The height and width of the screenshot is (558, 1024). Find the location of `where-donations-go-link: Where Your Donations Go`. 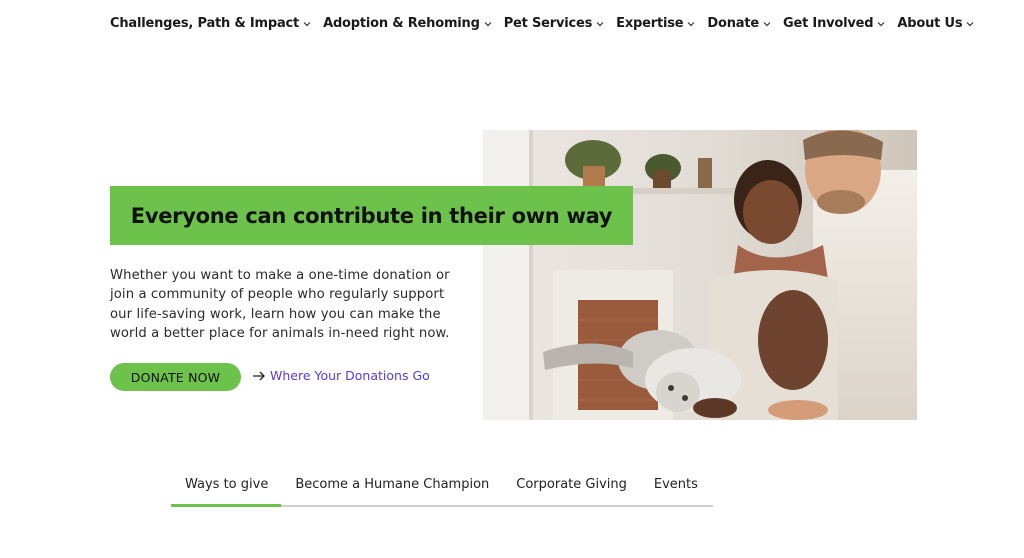

where-donations-go-link: Where Your Donations Go is located at coordinates (341, 375).